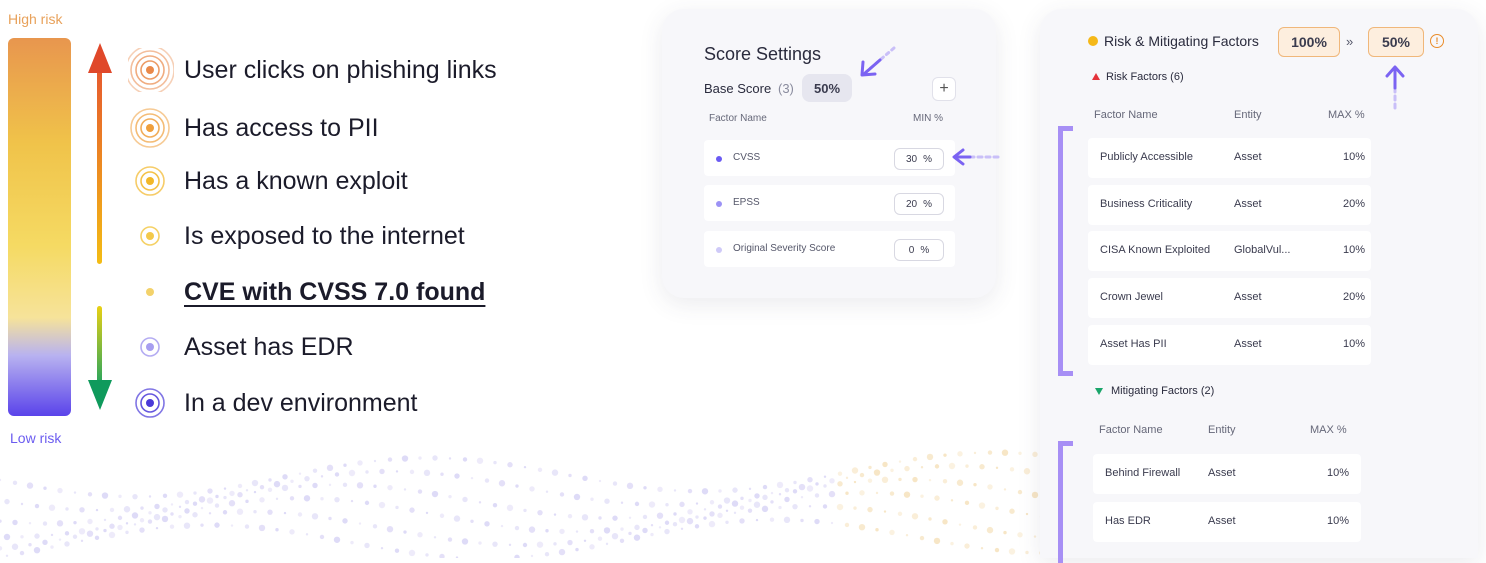  What do you see at coordinates (829, 249) in the screenshot?
I see `score-factor-row: Original Severity Score 0 %` at bounding box center [829, 249].